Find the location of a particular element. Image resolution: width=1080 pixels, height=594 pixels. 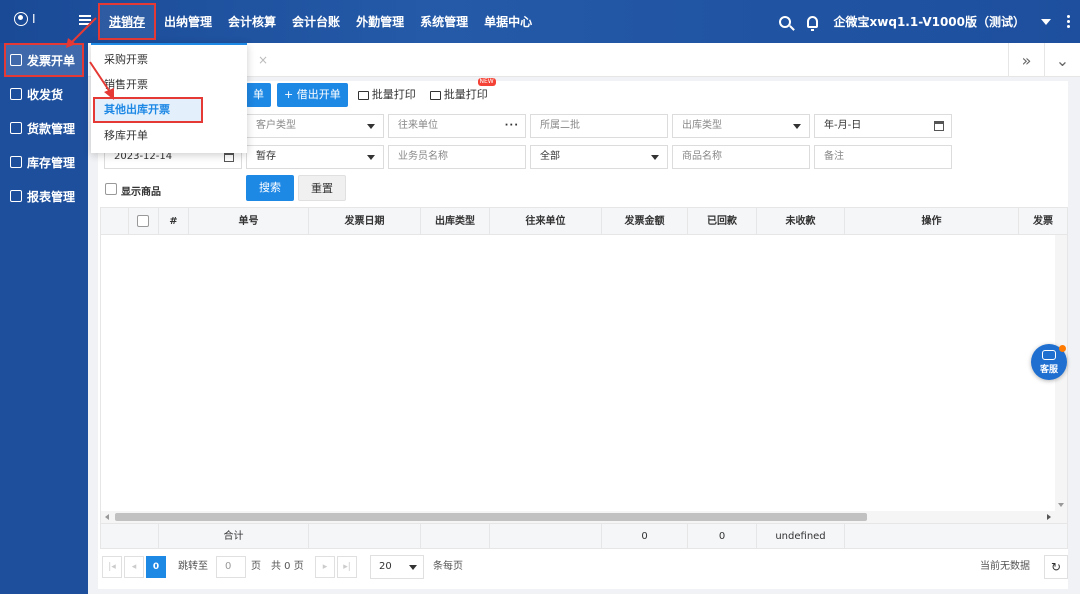

scroll-right-icon is located at coordinates (1049, 517).